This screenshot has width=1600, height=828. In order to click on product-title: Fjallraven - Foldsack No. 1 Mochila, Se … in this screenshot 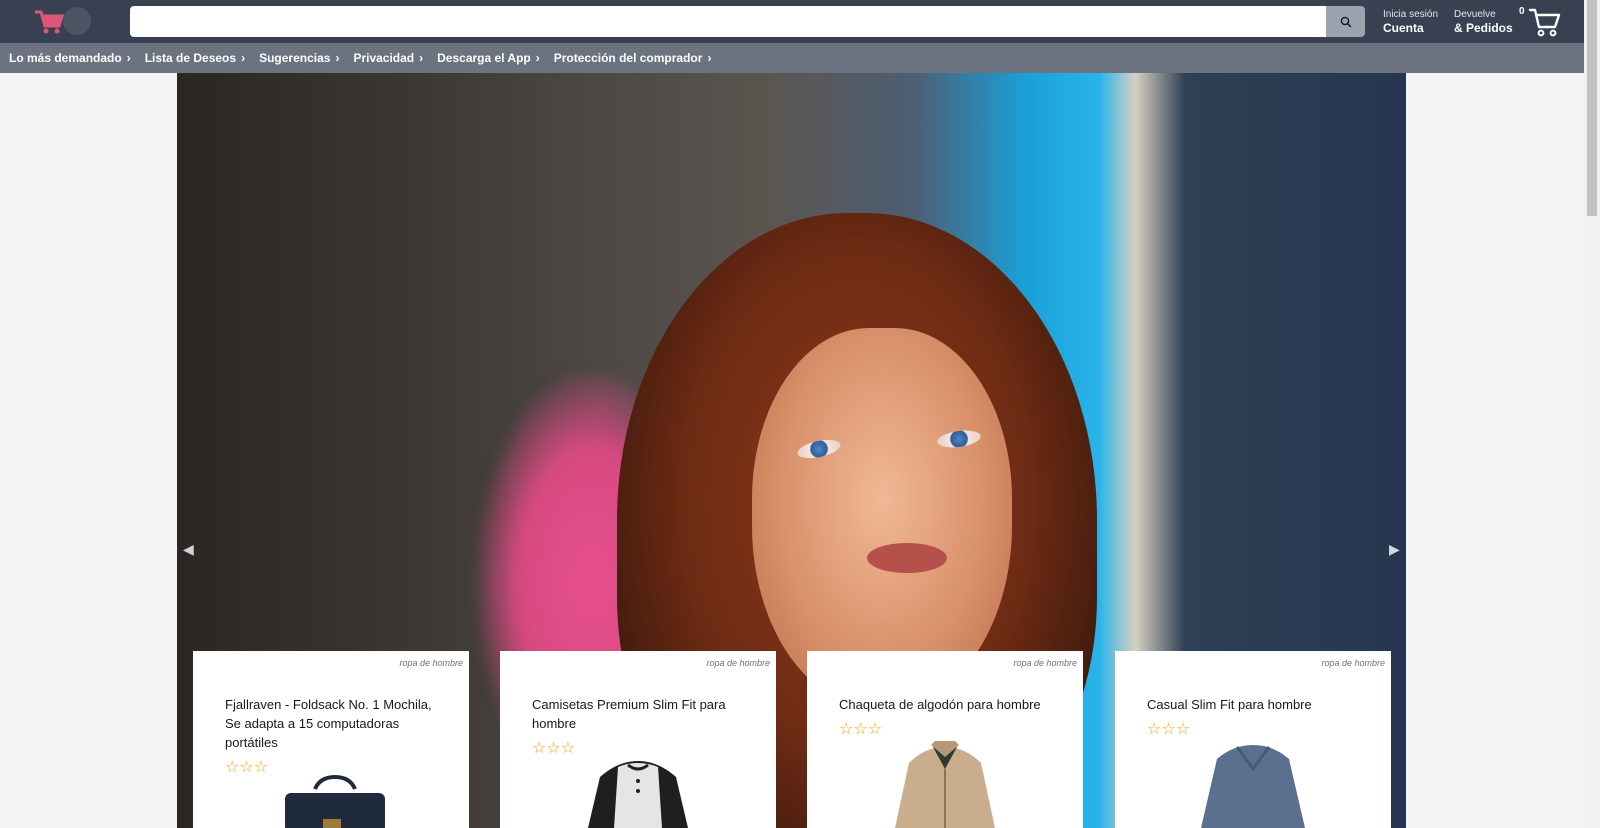, I will do `click(335, 723)`.